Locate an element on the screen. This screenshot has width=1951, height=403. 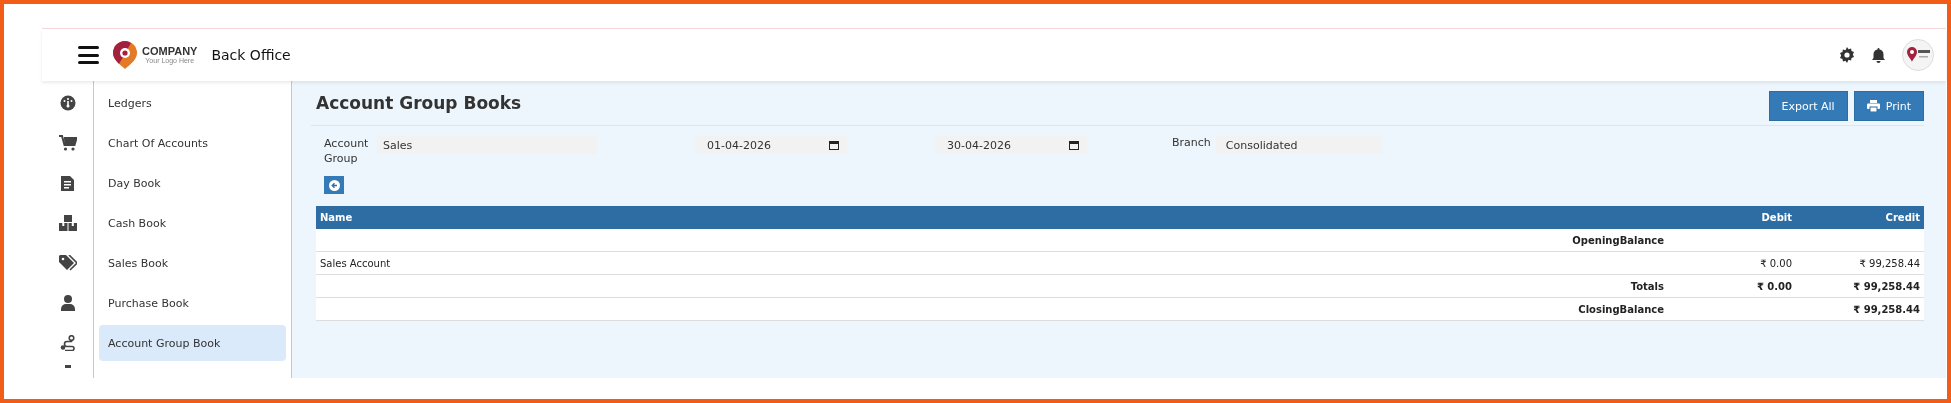
column-header: Name is located at coordinates (613, 217).